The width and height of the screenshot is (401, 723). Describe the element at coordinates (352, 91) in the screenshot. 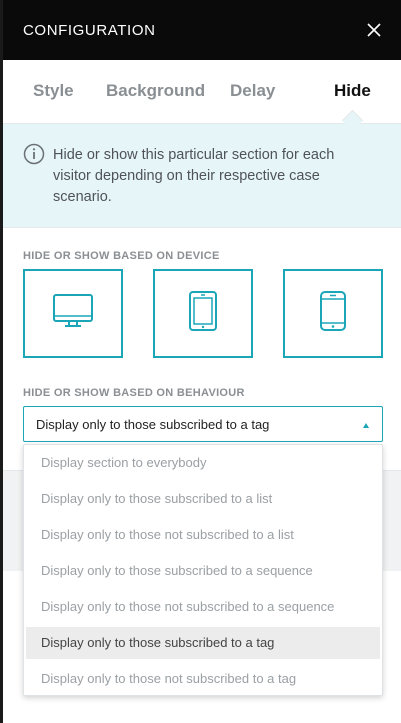

I see `tab-hide: Hide` at that location.